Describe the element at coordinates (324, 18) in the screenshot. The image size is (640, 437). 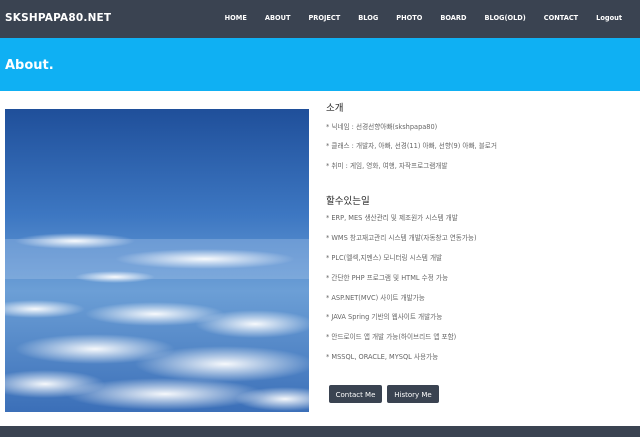
I see `nav-project: PROJECT` at that location.